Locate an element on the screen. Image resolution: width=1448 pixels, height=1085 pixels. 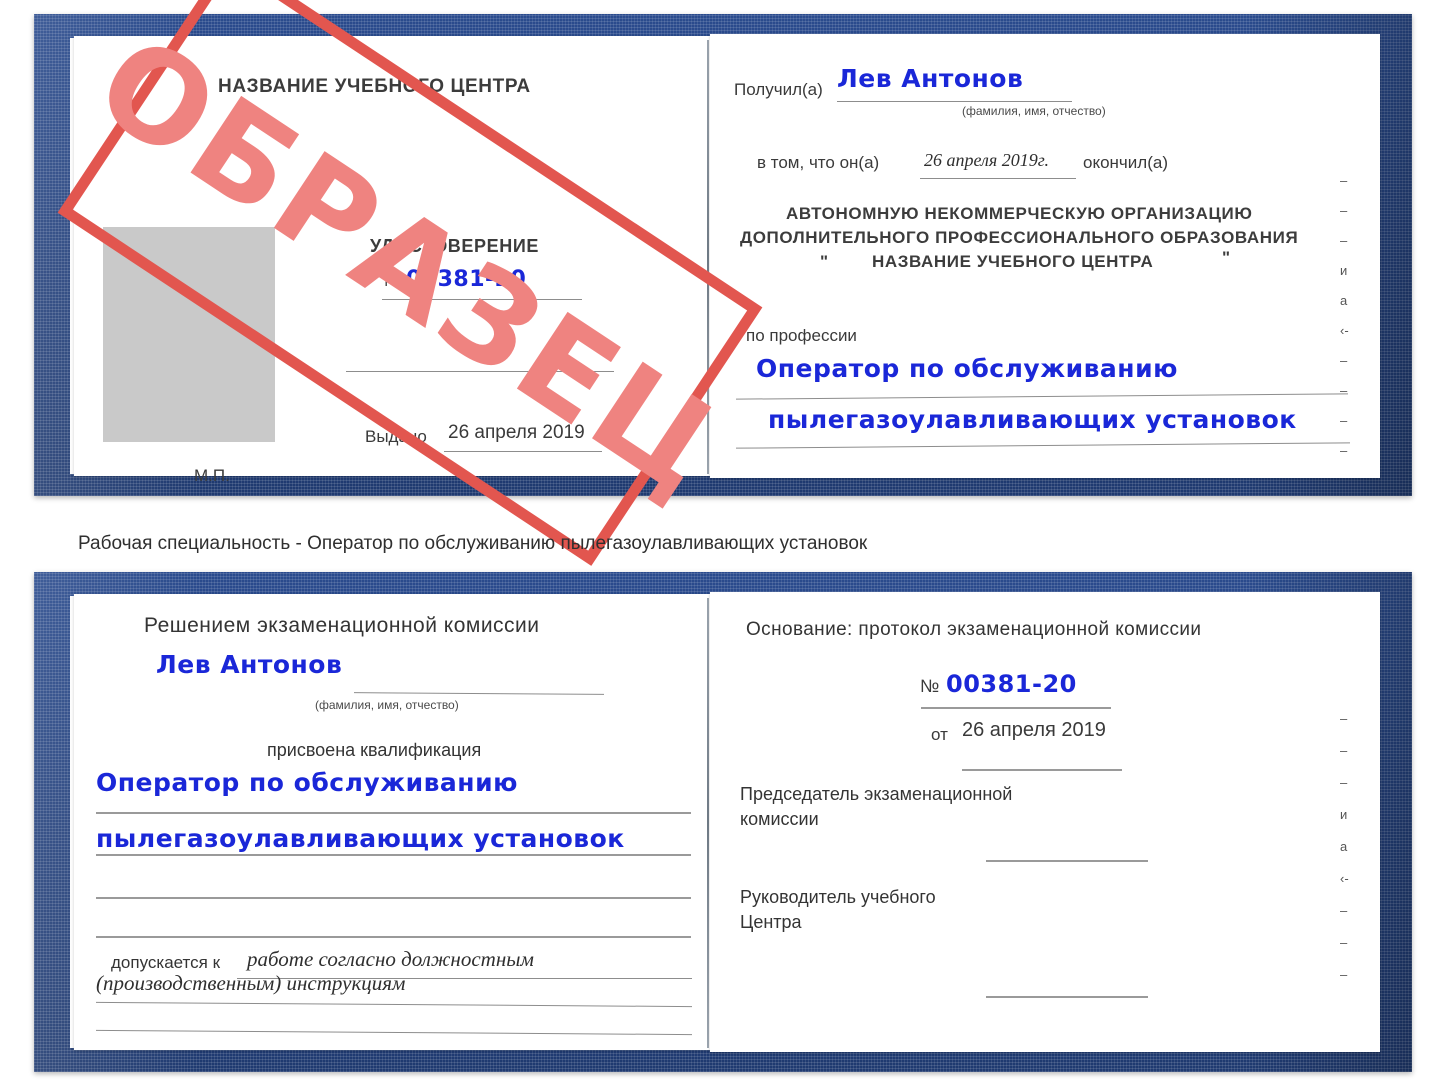
commission-name: Лев Антонов is located at coordinates (249, 664).